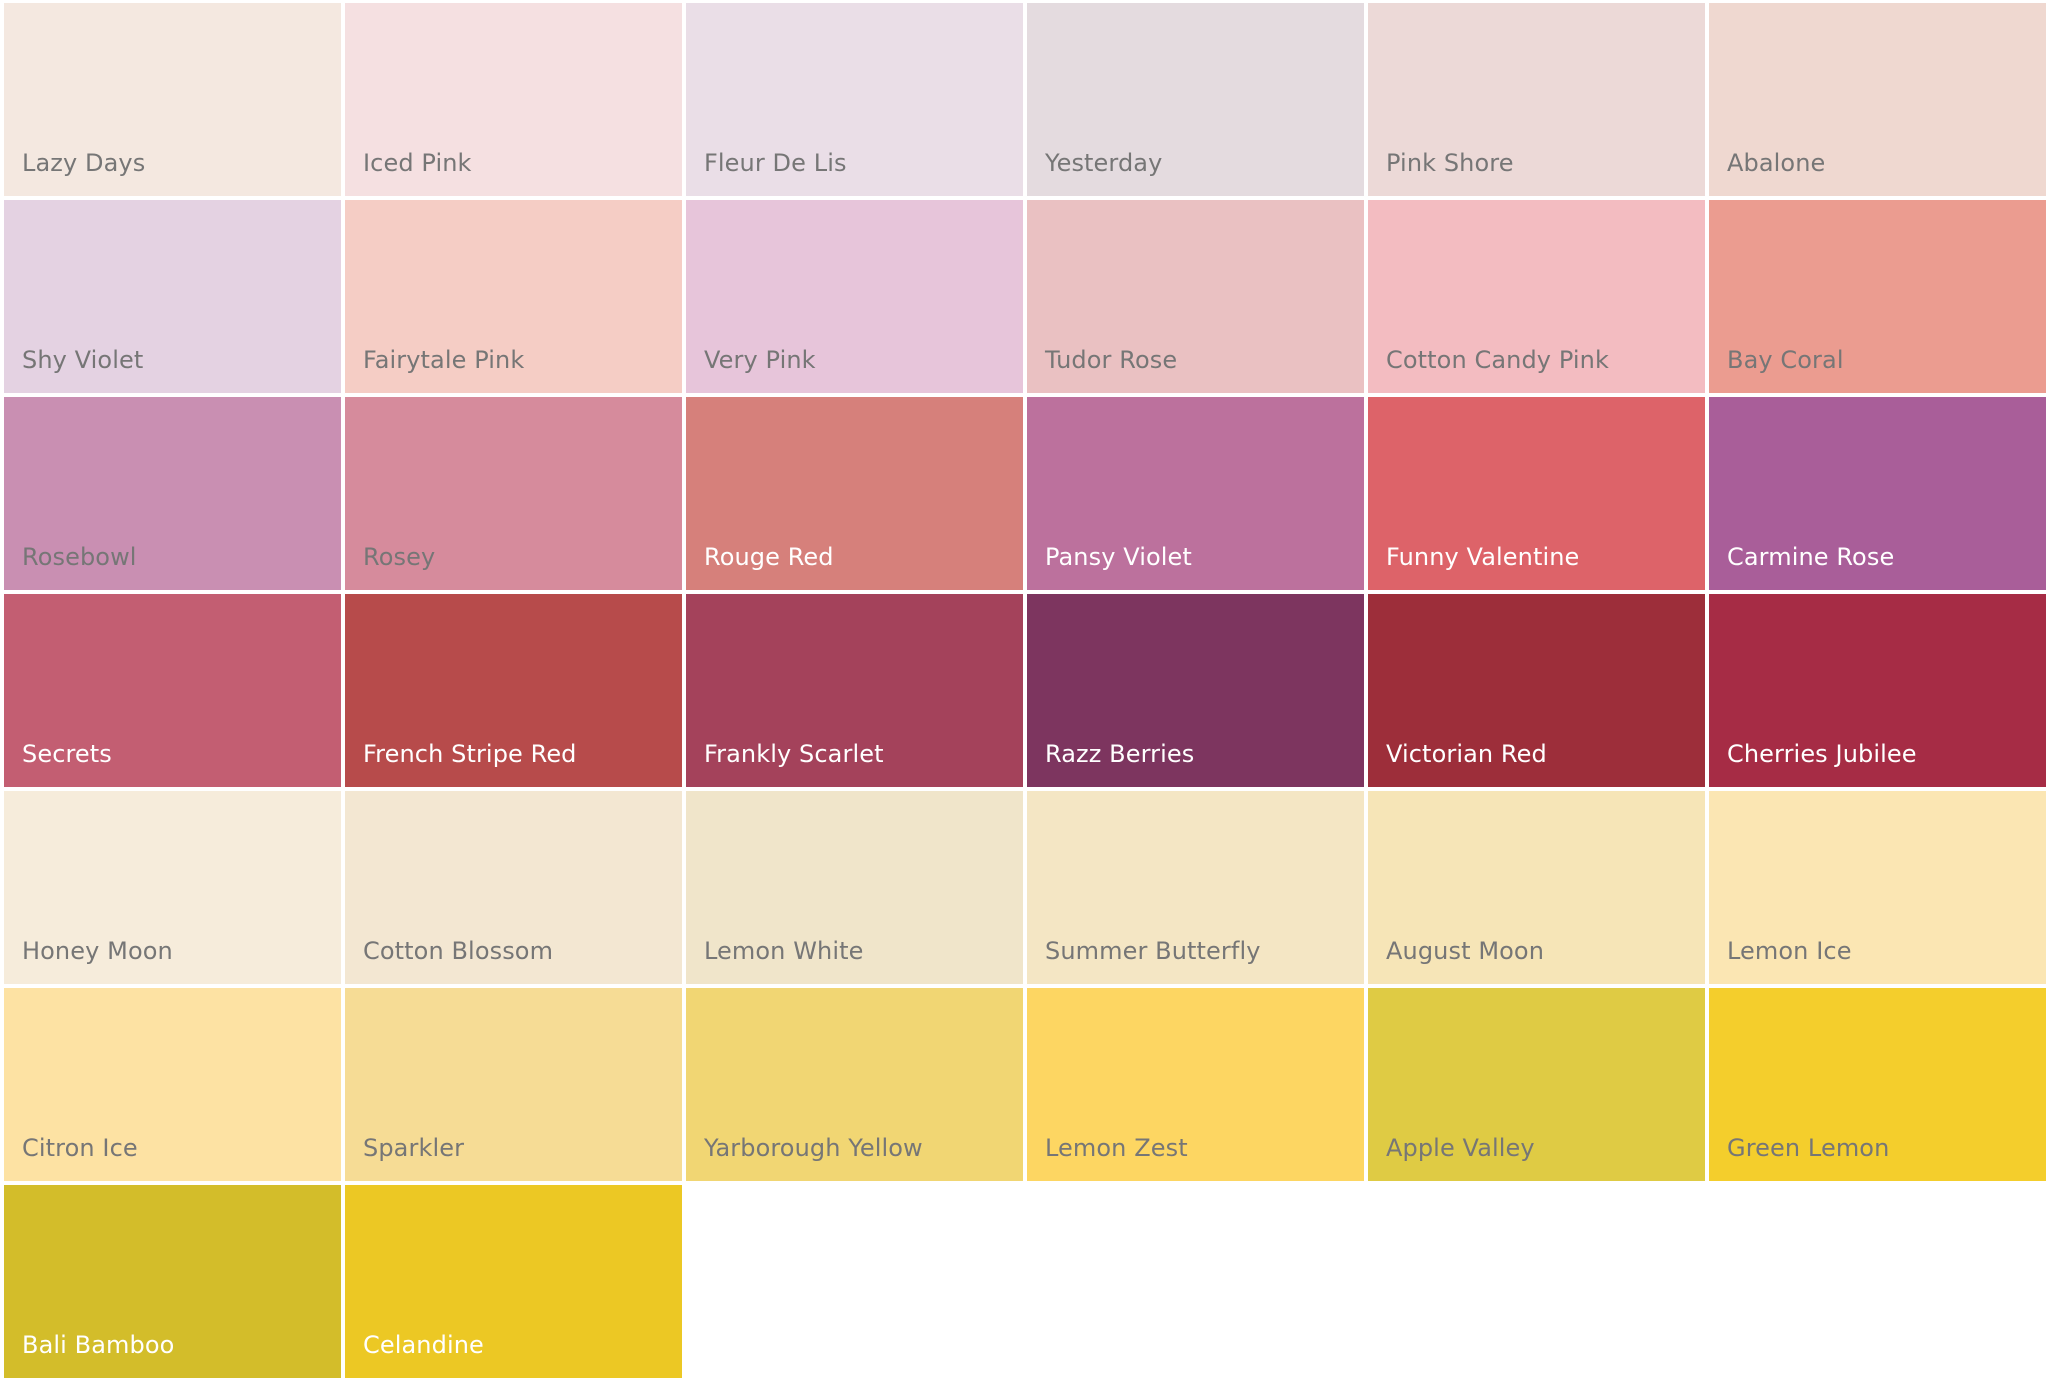  Describe the element at coordinates (1785, 360) in the screenshot. I see `swatch-name-label: Bay Coral` at that location.